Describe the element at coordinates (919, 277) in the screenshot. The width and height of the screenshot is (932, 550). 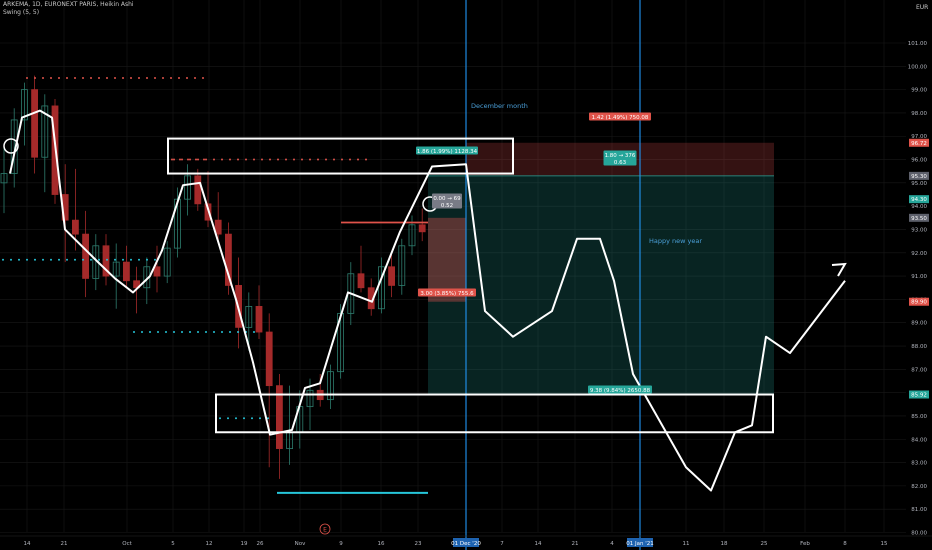
I see `y-tick-label: 91.00` at that location.